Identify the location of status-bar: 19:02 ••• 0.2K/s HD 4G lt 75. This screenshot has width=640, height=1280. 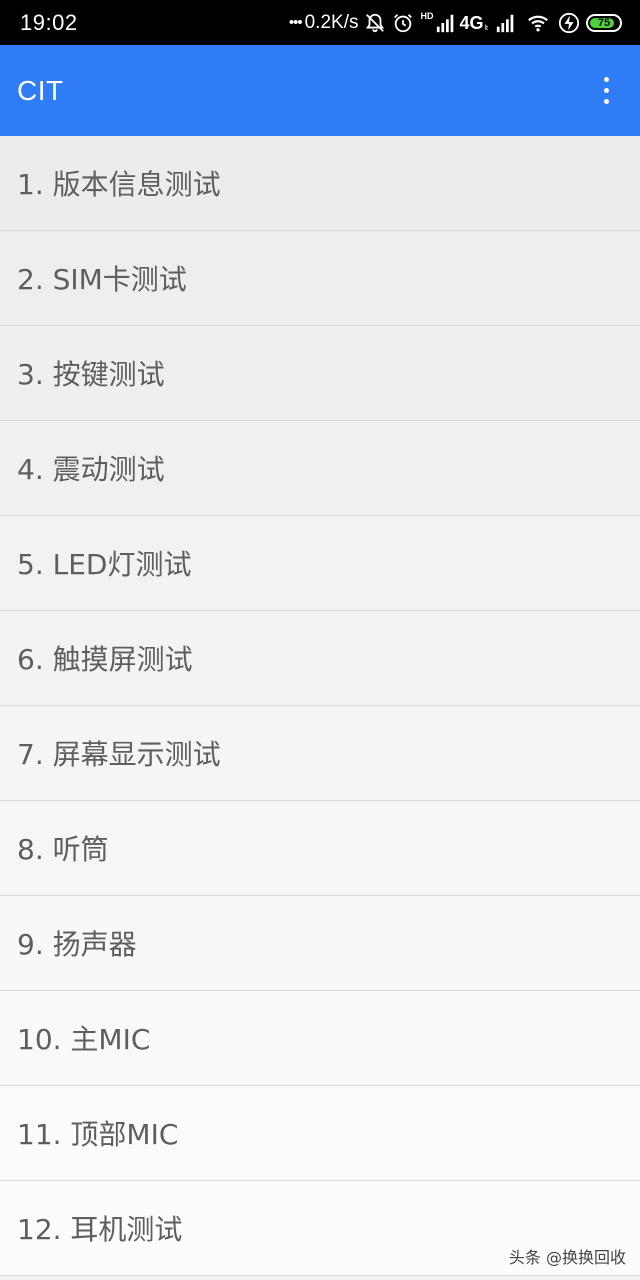
(320, 22).